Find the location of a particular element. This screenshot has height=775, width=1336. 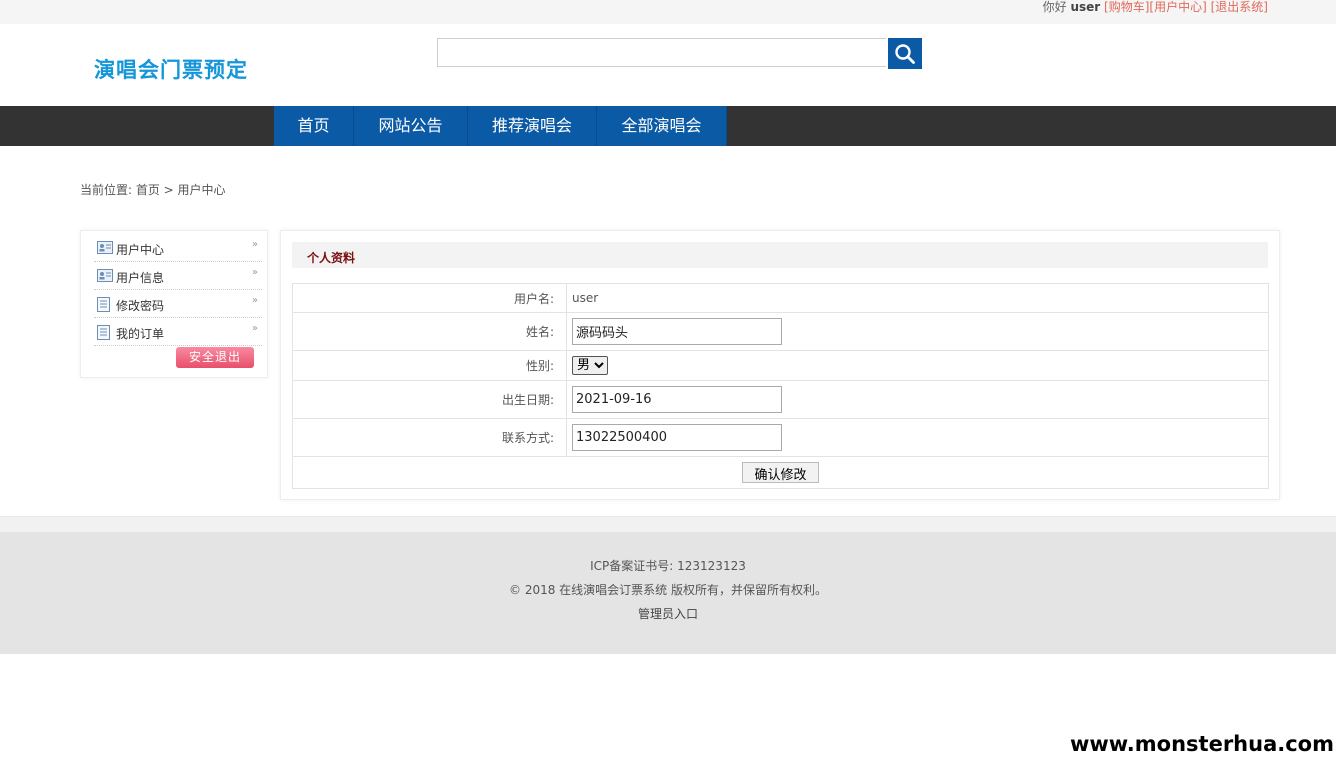

user-center-link: [用户中心] is located at coordinates (1177, 7).